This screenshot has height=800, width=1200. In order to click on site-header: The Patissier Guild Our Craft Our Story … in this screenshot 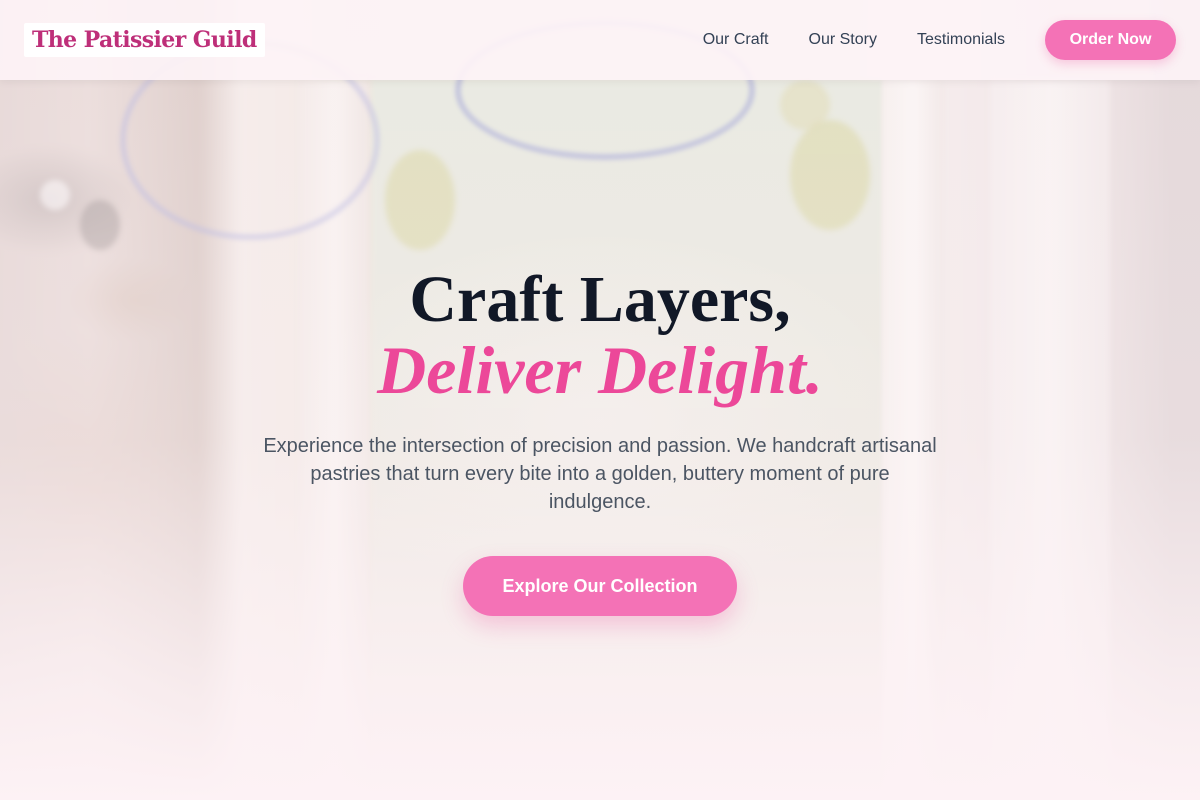, I will do `click(600, 40)`.